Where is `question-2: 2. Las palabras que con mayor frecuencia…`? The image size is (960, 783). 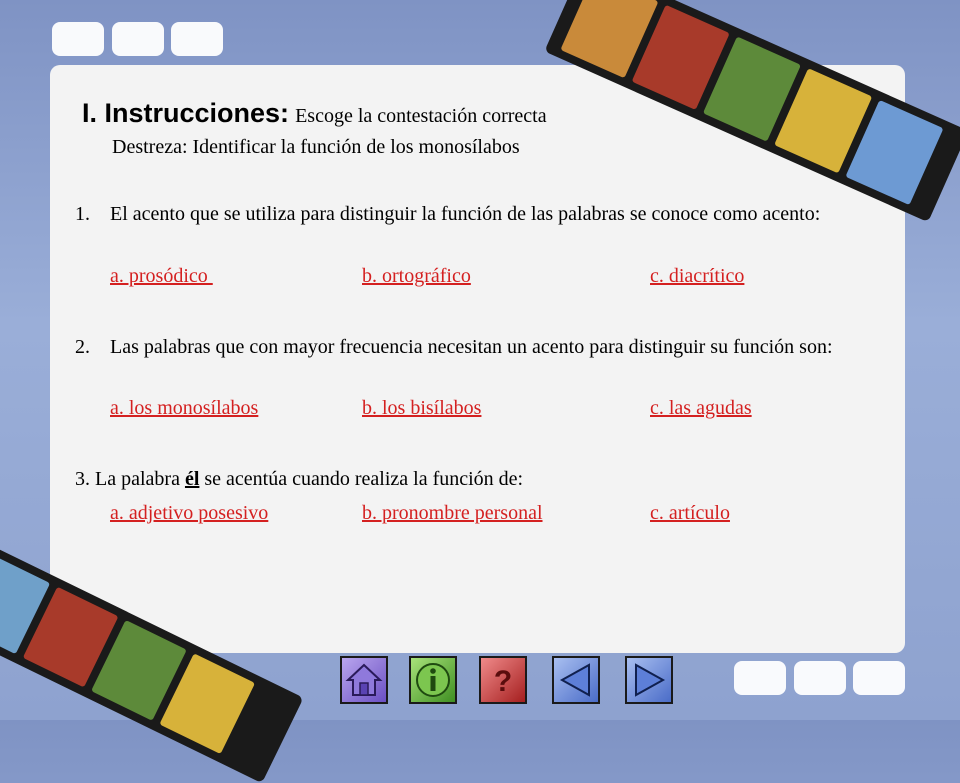 question-2: 2. Las palabras que con mayor frecuencia… is located at coordinates (470, 347).